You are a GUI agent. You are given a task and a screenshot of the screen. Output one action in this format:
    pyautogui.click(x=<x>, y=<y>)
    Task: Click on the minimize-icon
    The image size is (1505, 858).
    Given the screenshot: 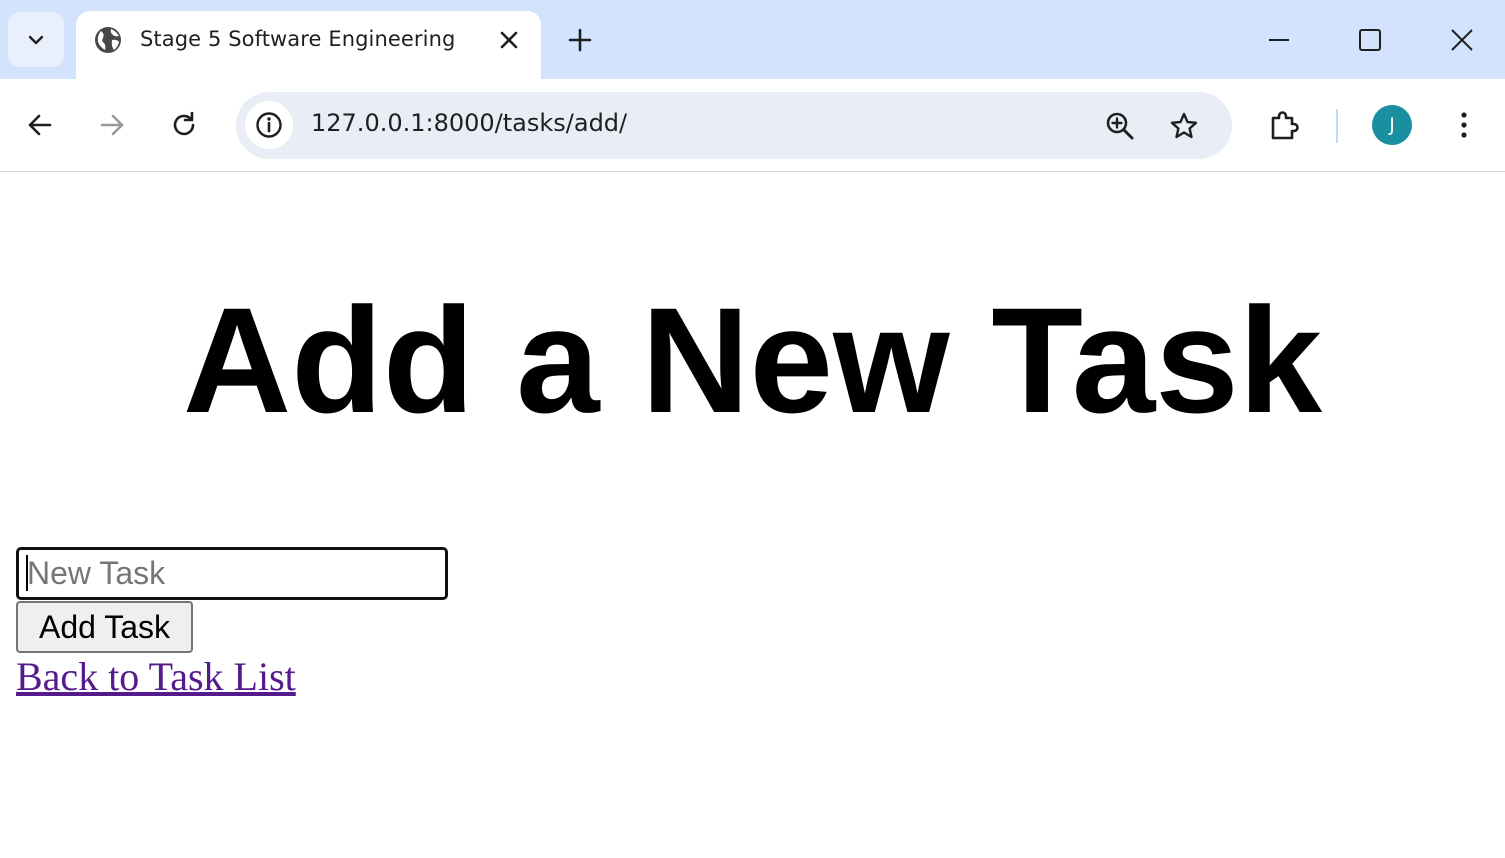 What is the action you would take?
    pyautogui.click(x=1279, y=40)
    